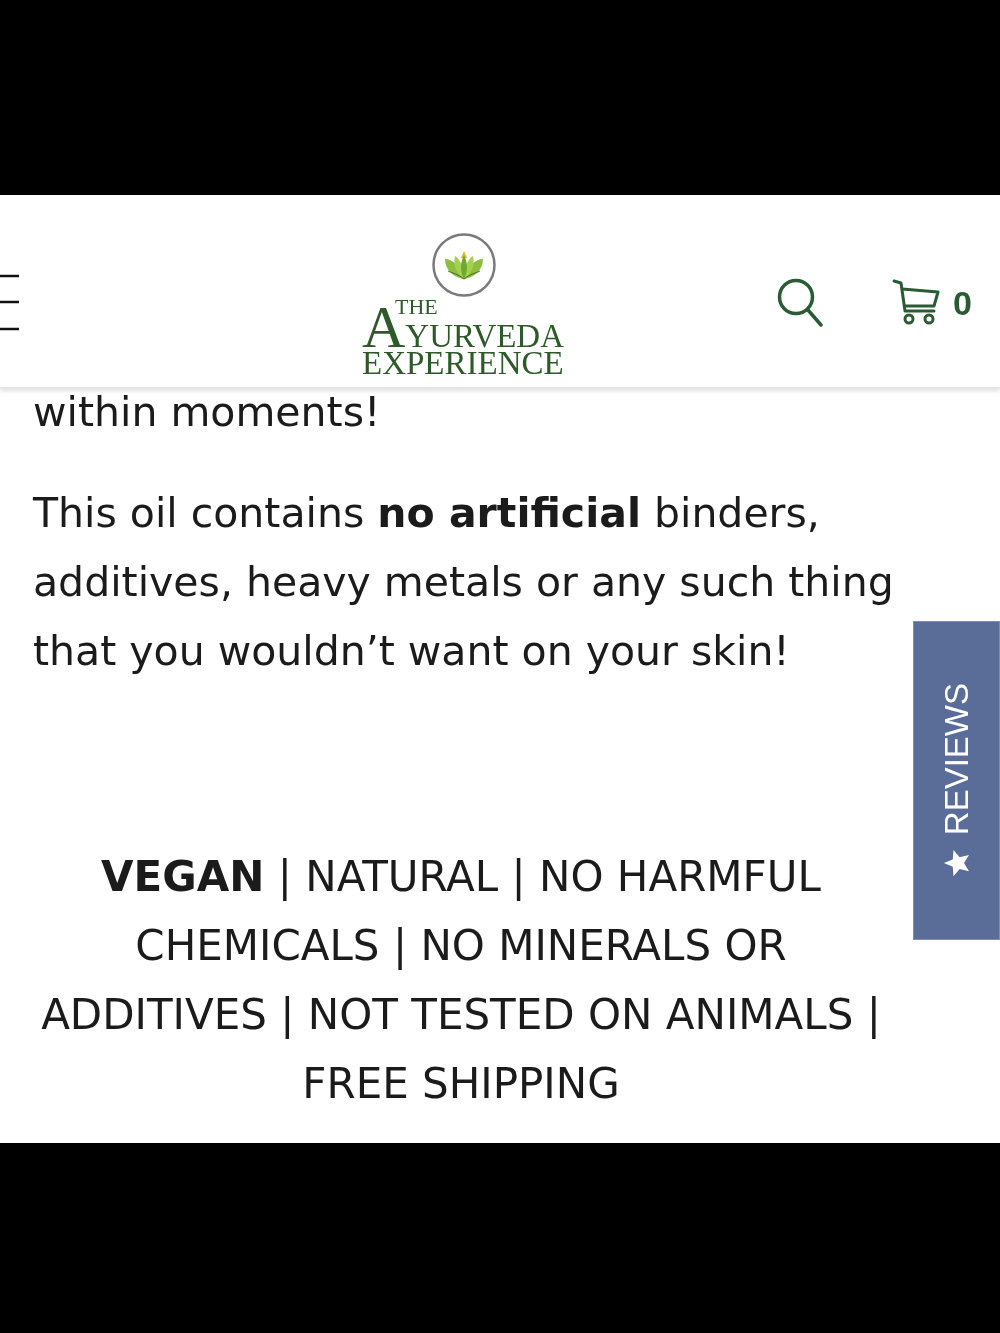  Describe the element at coordinates (10, 303) in the screenshot. I see `menu-icon` at that location.